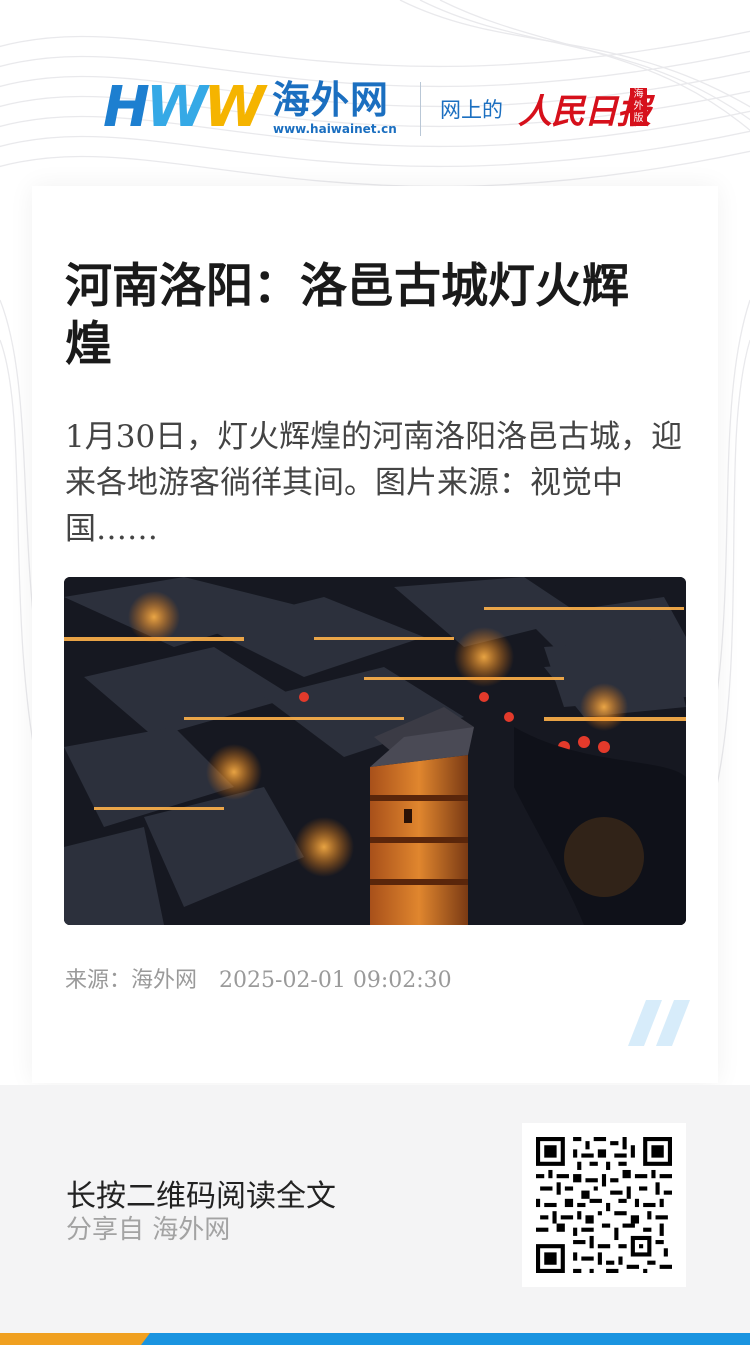 This screenshot has height=1345, width=750. What do you see at coordinates (331, 100) in the screenshot?
I see `haiwainet-logo-text: 海外网` at bounding box center [331, 100].